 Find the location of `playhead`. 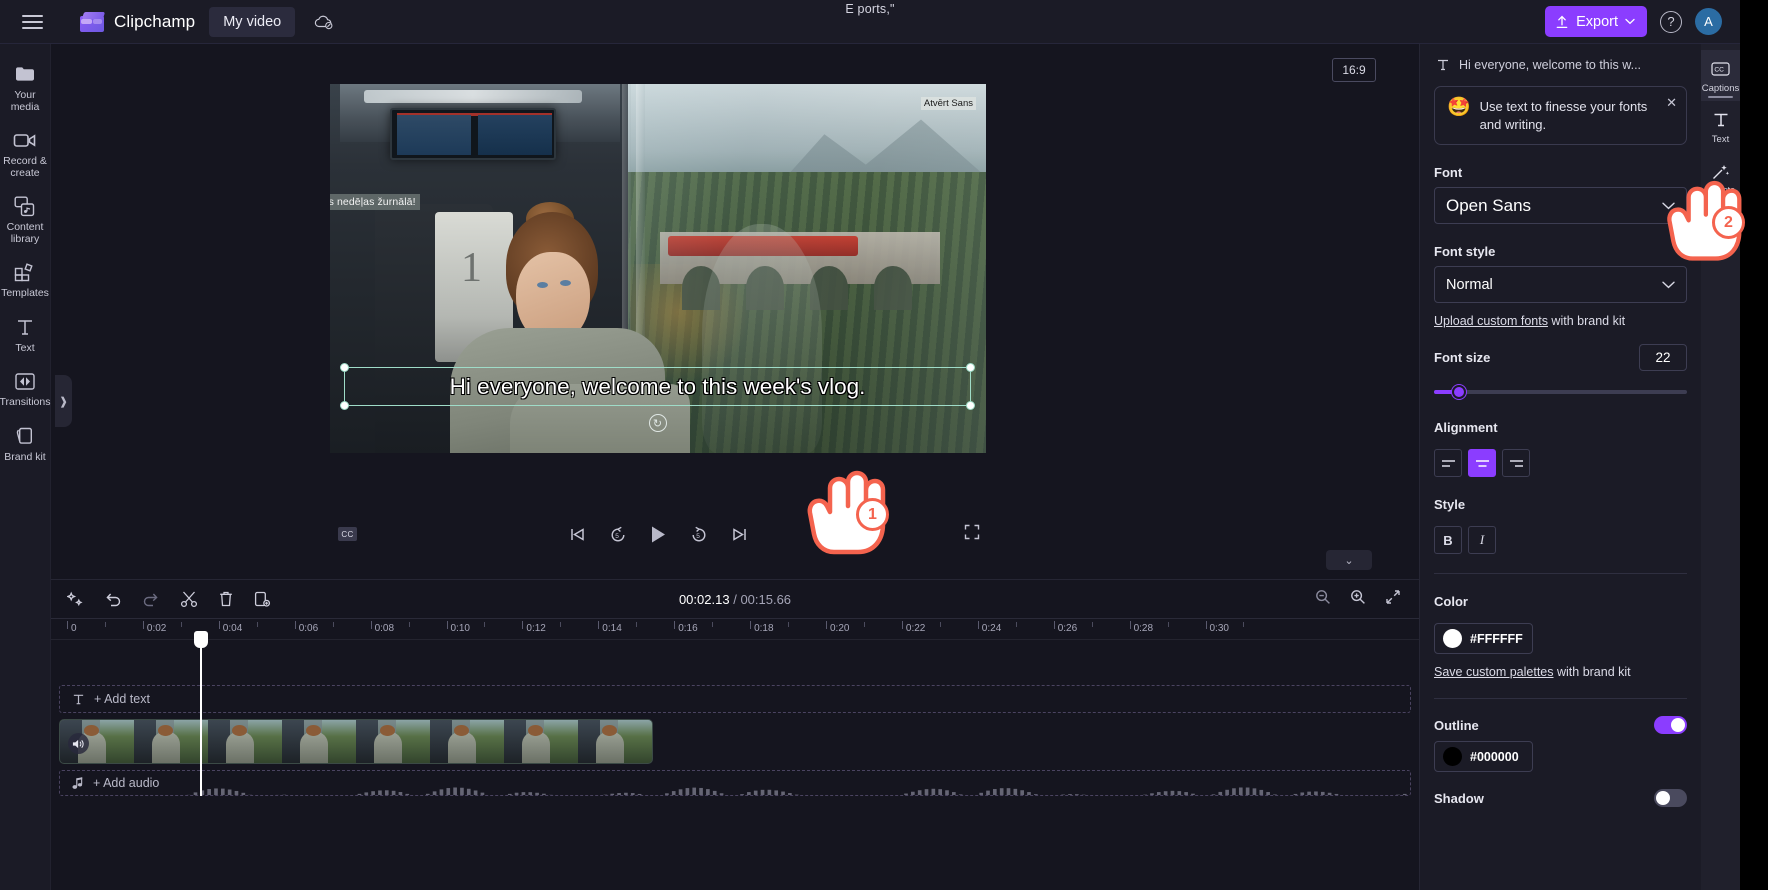

playhead is located at coordinates (201, 713).